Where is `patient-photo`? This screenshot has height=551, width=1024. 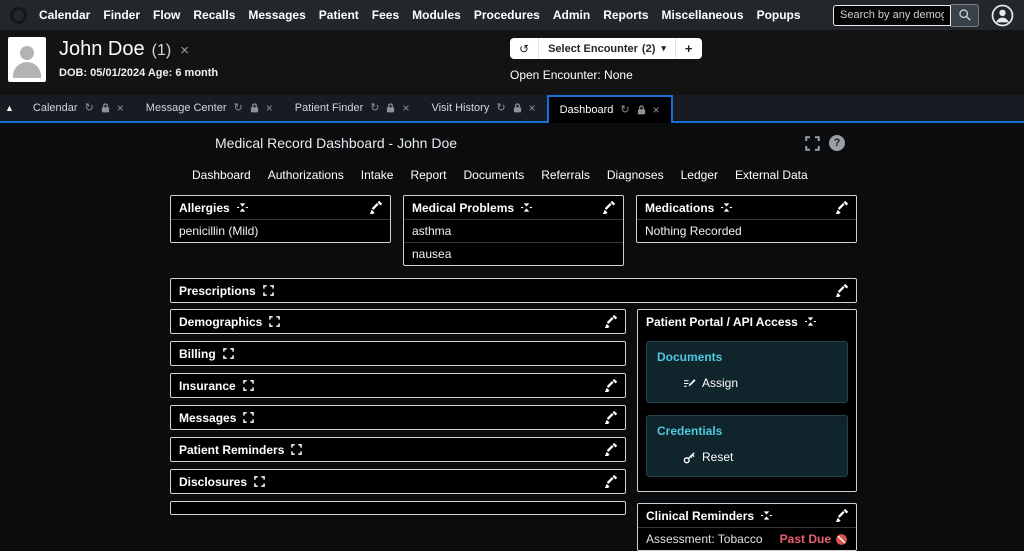
patient-photo is located at coordinates (27, 59).